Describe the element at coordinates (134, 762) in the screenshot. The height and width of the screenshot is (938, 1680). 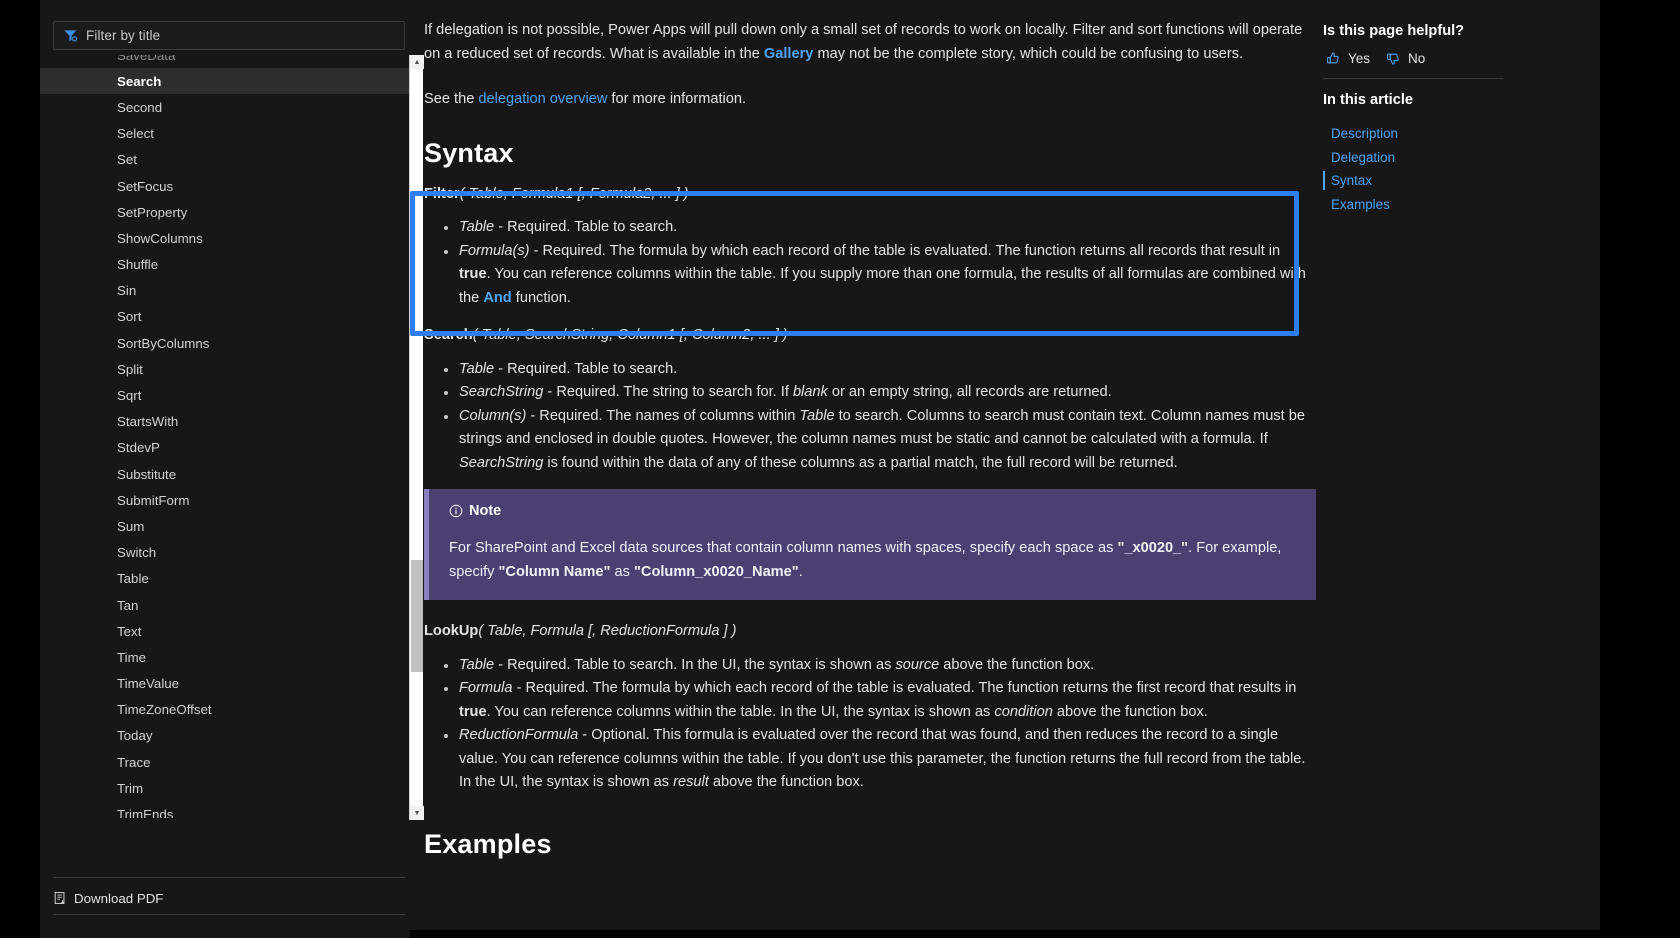
I see `sidebar-item-label: Trace` at that location.